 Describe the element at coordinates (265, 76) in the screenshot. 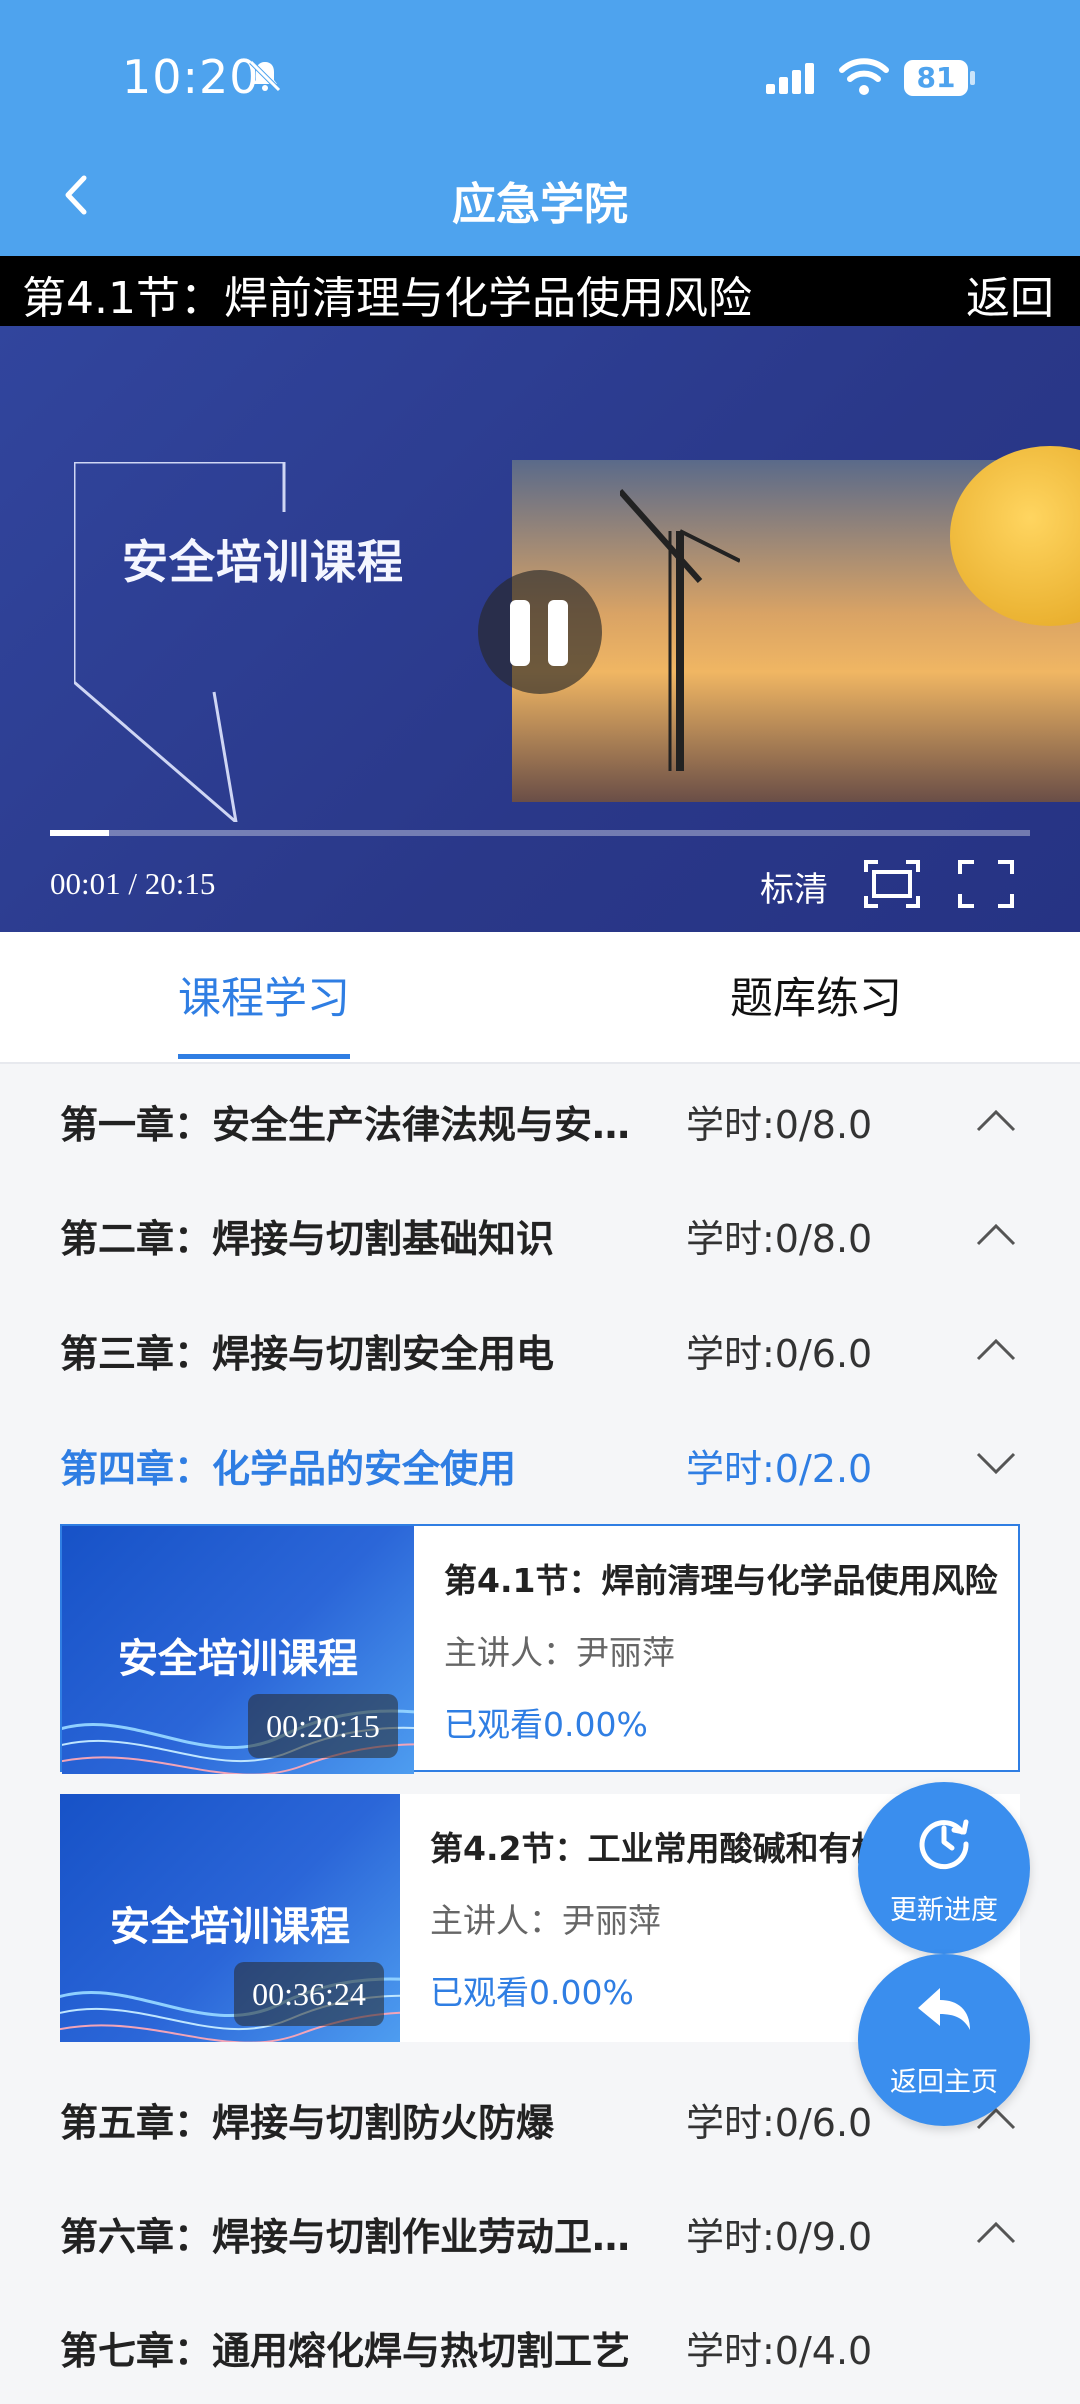

I see `bell-muted-icon` at that location.